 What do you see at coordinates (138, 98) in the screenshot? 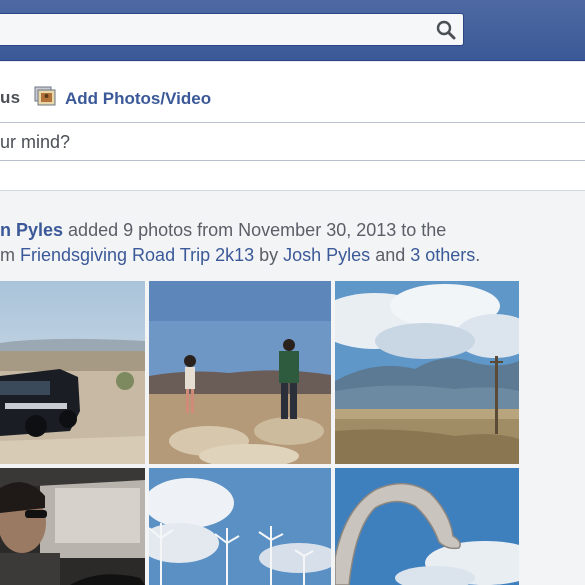
I see `add-photos-label: Add Photos/Video` at bounding box center [138, 98].